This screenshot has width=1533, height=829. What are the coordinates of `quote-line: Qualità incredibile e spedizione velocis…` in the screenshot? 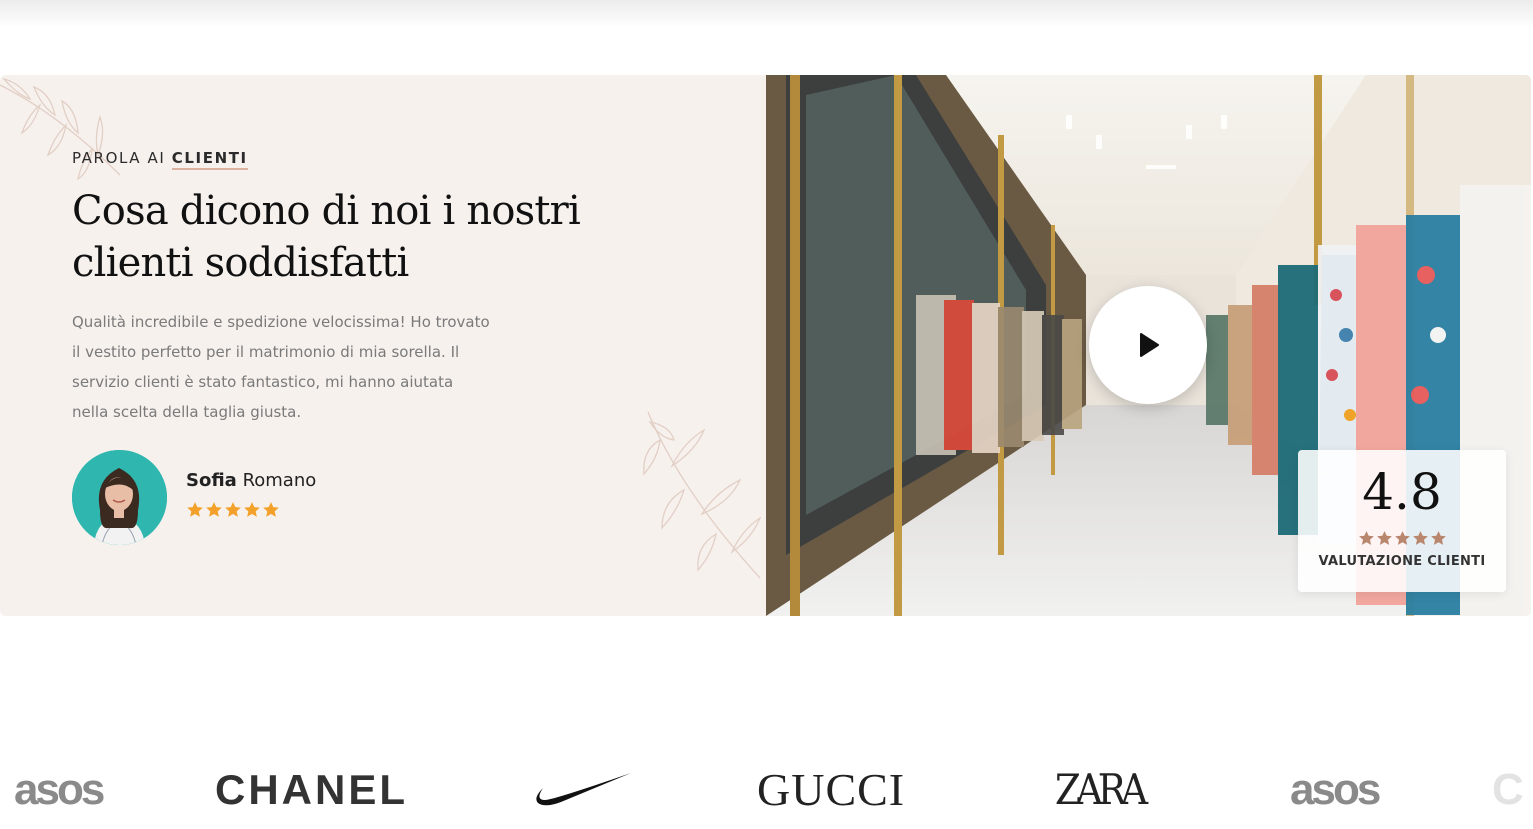 It's located at (281, 322).